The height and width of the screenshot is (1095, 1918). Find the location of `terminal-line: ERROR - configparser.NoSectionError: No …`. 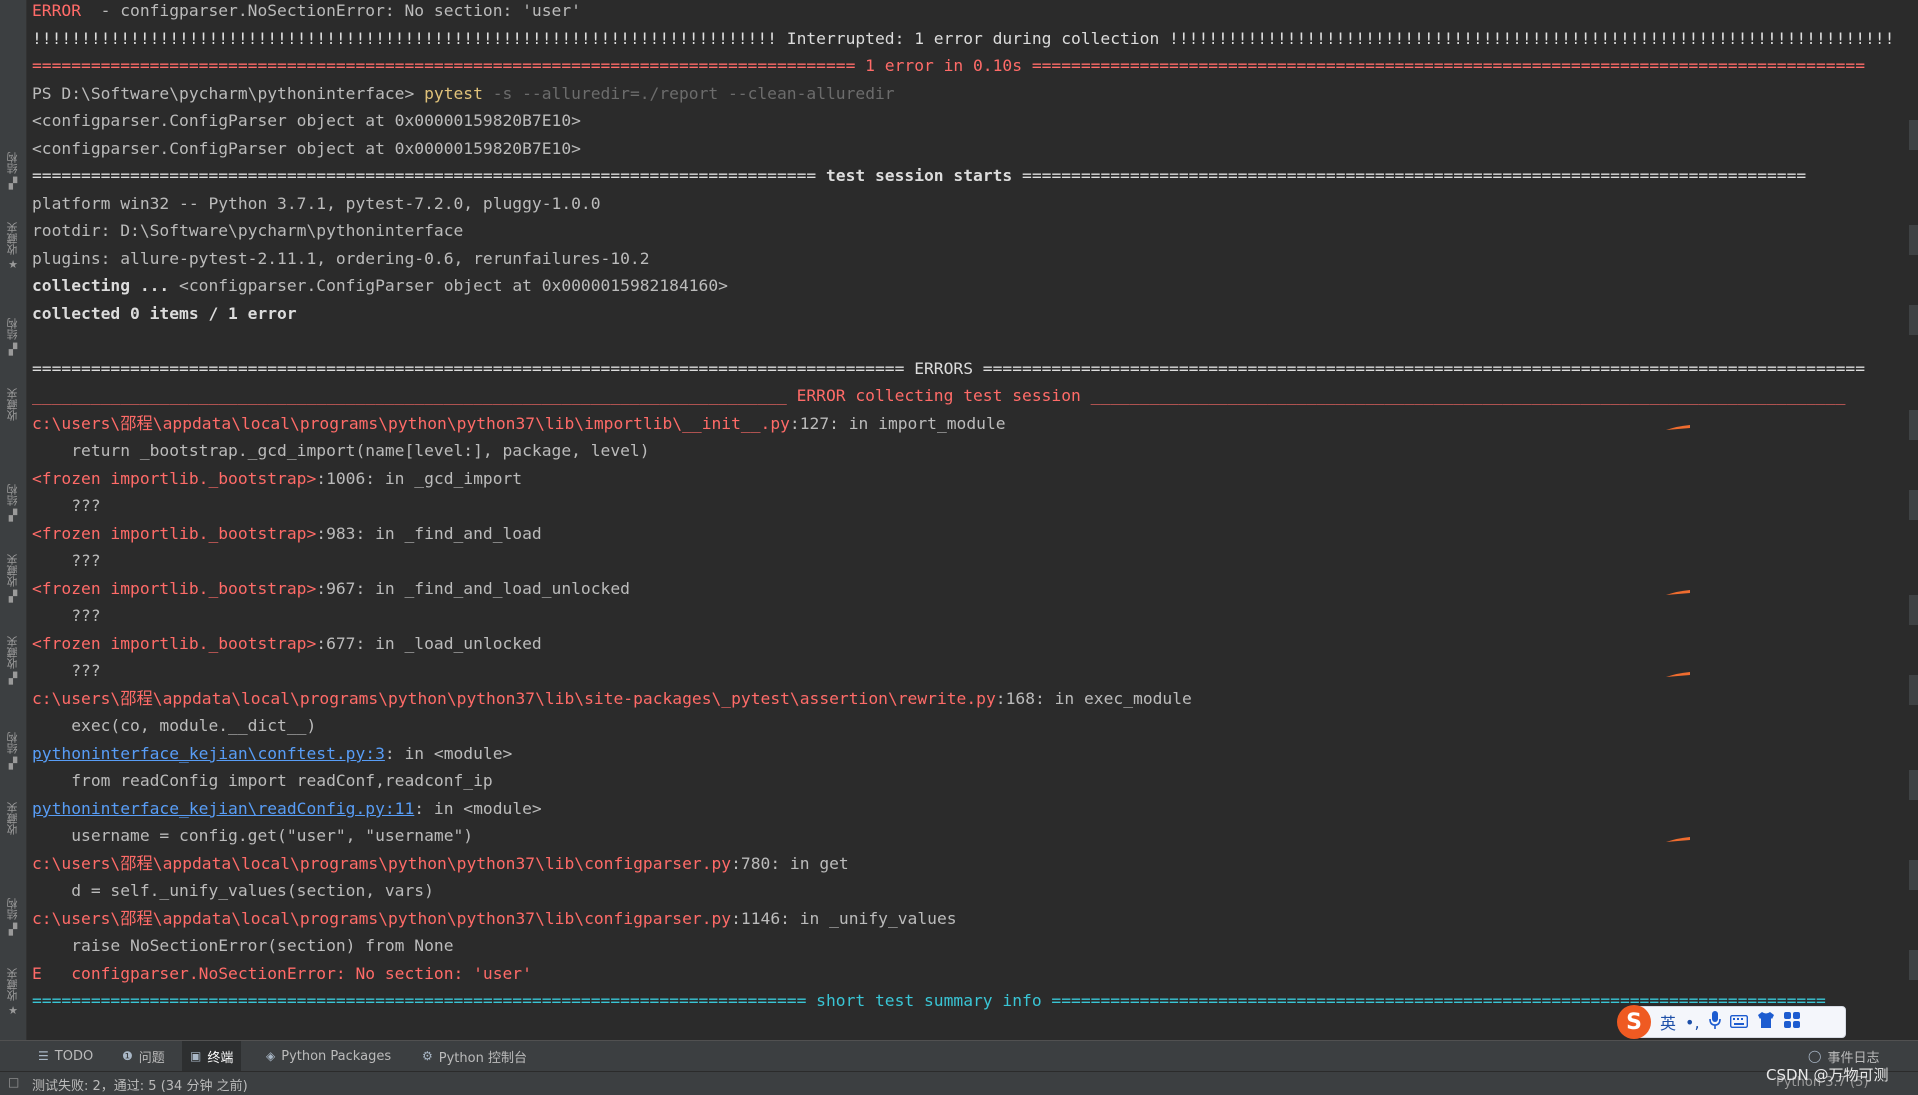

terminal-line: ERROR - configparser.NoSectionError: No … is located at coordinates (306, 12).